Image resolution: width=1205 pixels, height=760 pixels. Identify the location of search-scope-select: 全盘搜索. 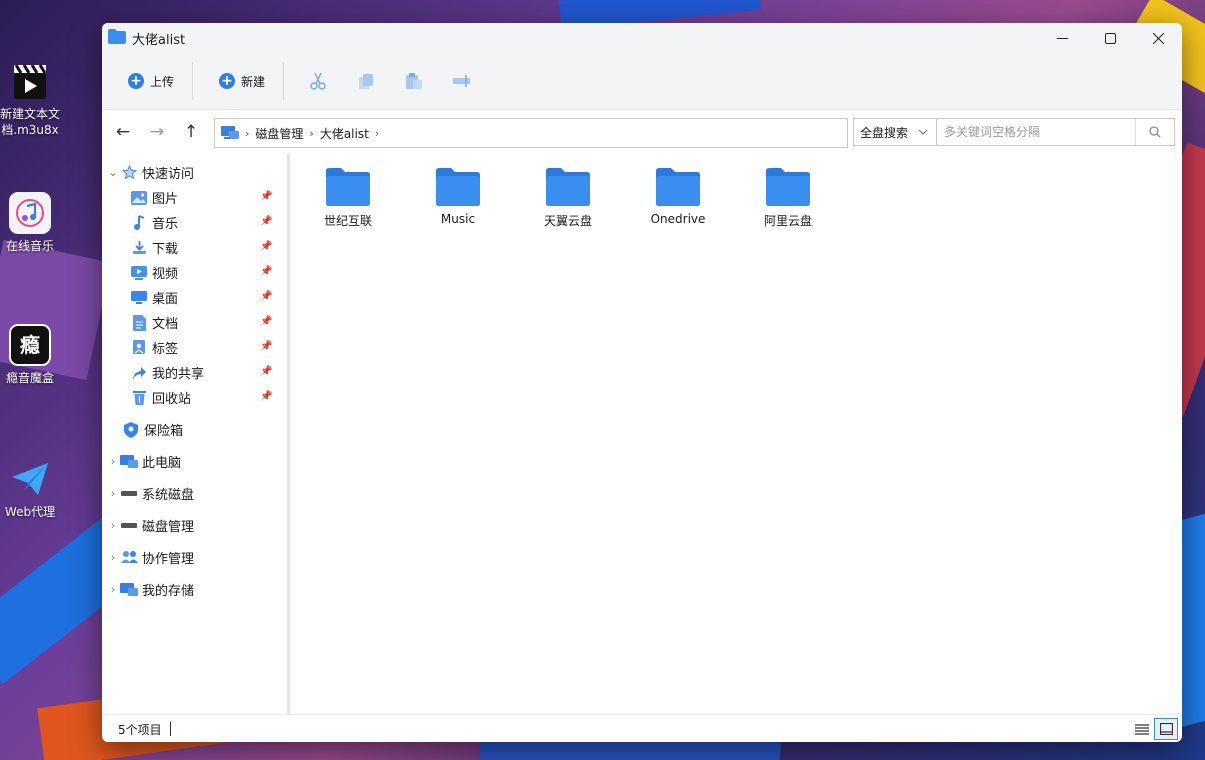
(895, 132).